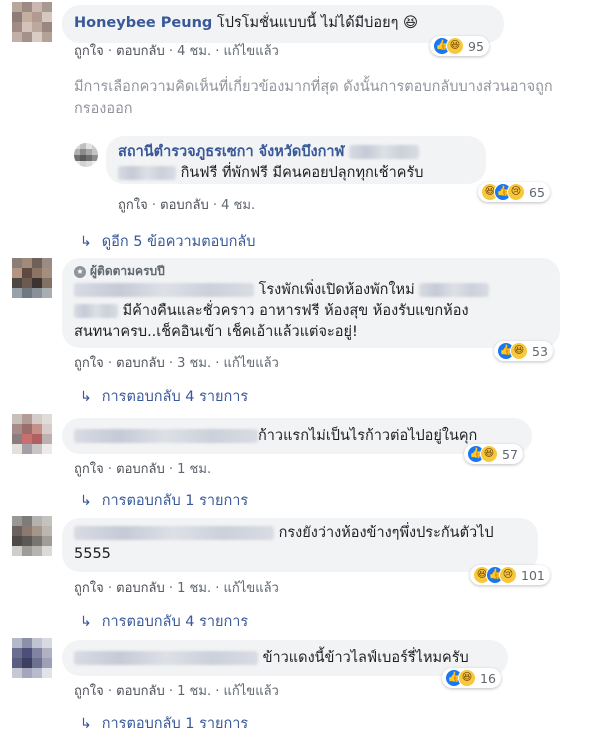 The image size is (600, 739). What do you see at coordinates (175, 622) in the screenshot?
I see `replies-label: การตอบกลับ 4 รายการ` at bounding box center [175, 622].